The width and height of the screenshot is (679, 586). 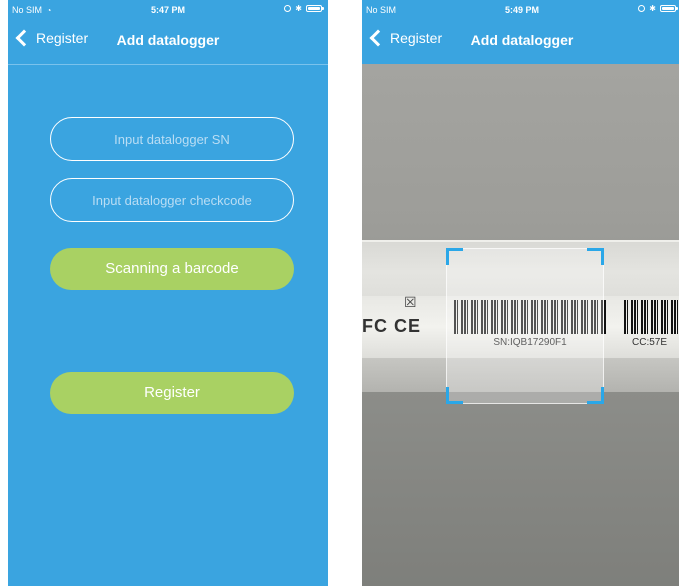 I want to click on register-button: Register, so click(x=172, y=393).